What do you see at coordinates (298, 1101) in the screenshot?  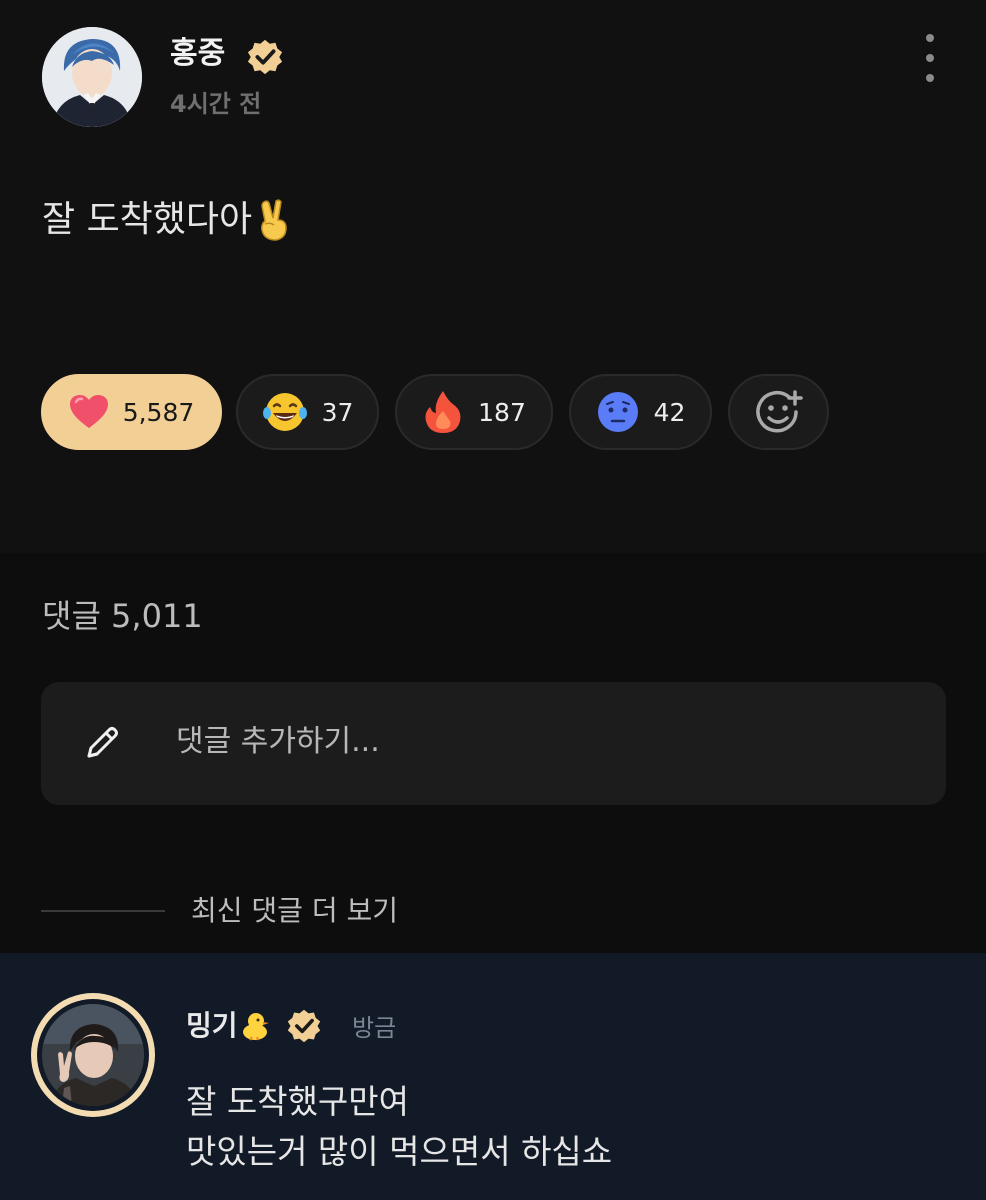 I see `comment-text-line: 잘 도착했구만여` at bounding box center [298, 1101].